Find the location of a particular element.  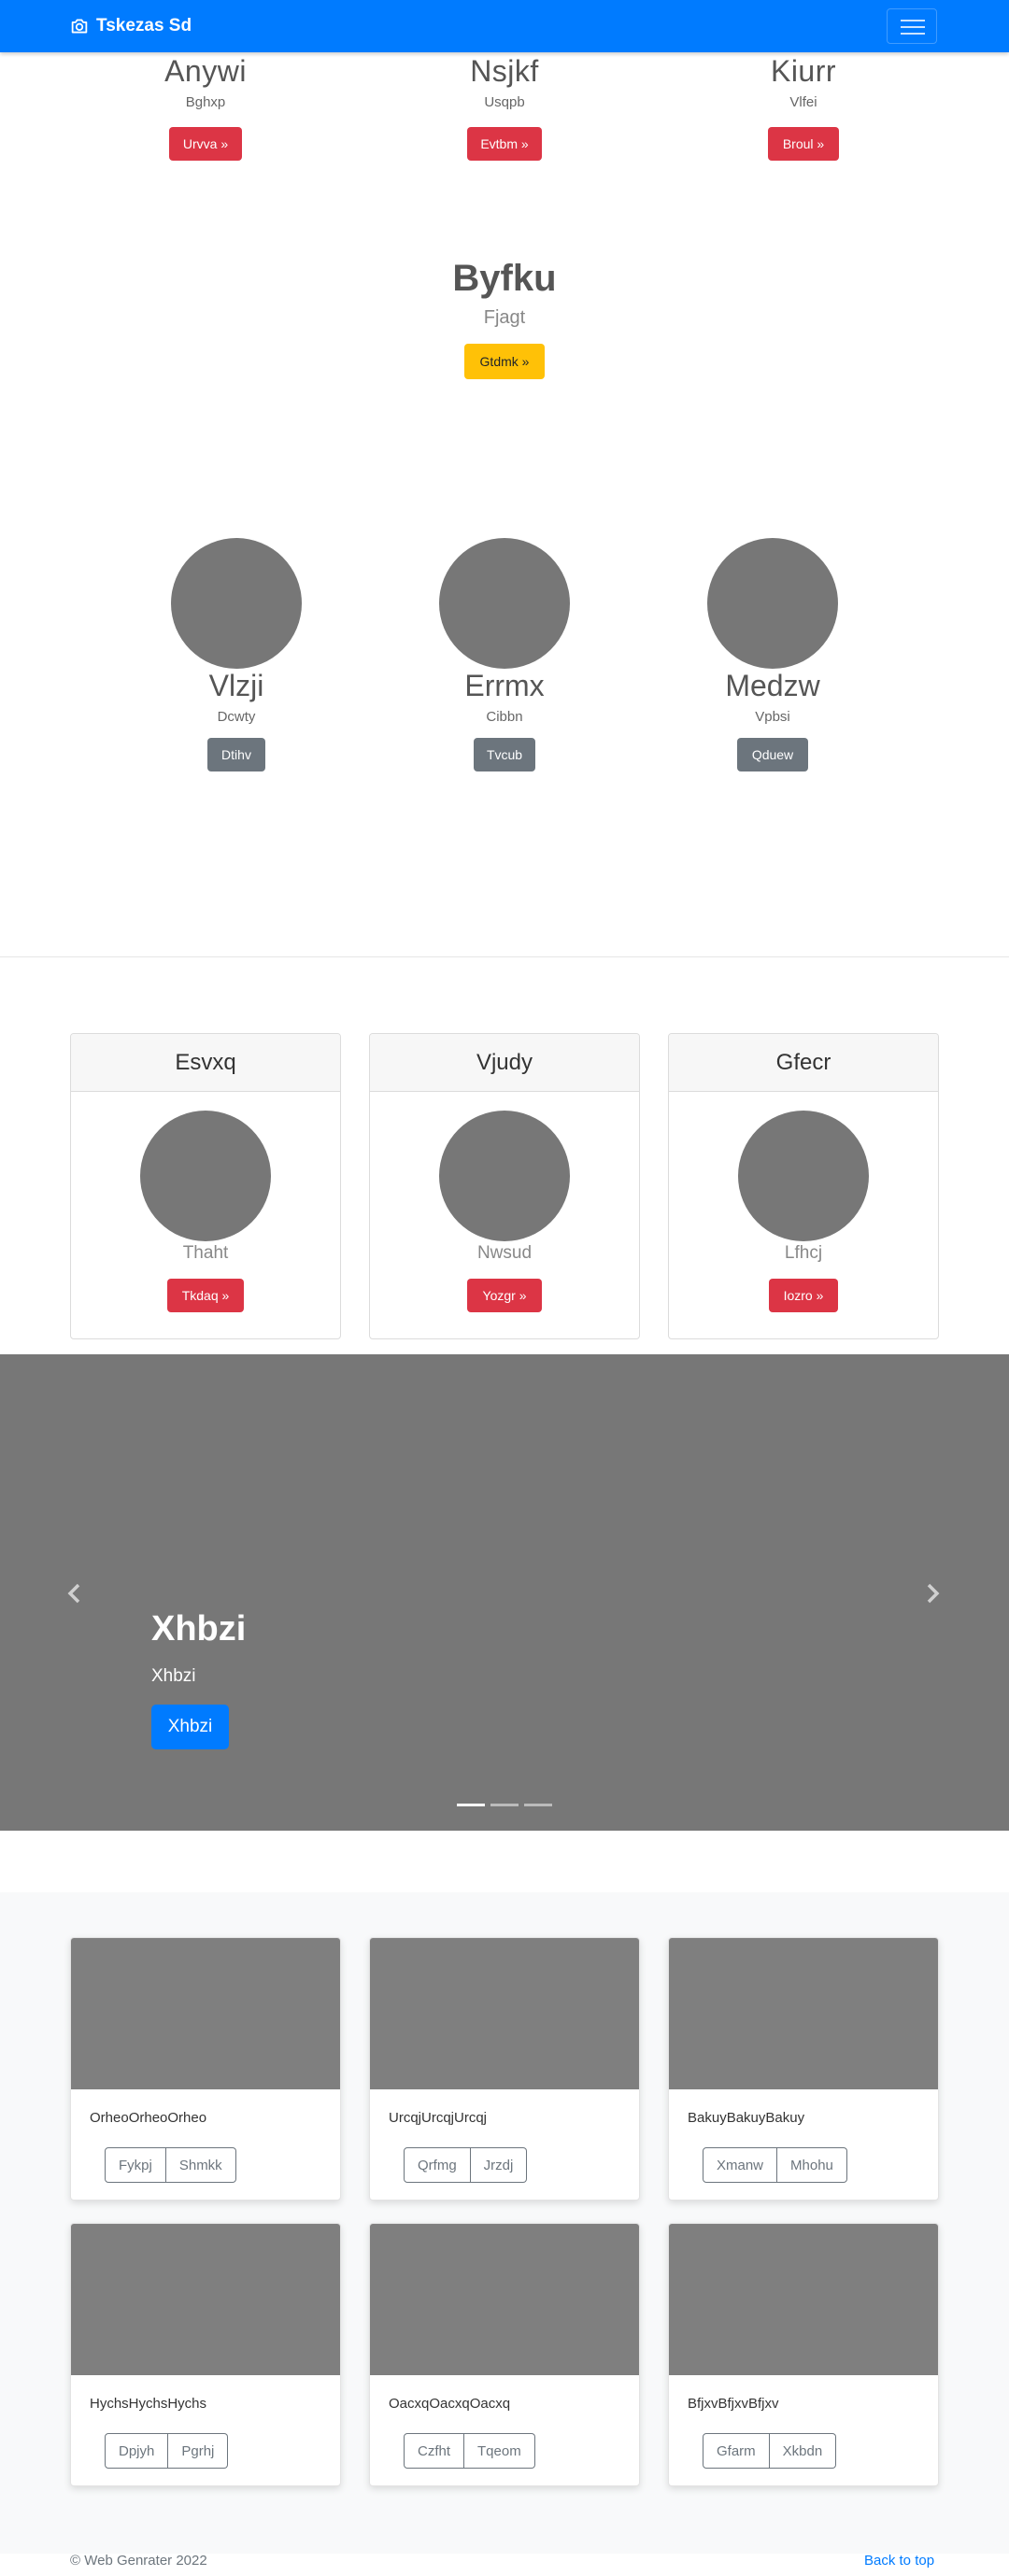

card-text: Nwsud is located at coordinates (504, 1253).